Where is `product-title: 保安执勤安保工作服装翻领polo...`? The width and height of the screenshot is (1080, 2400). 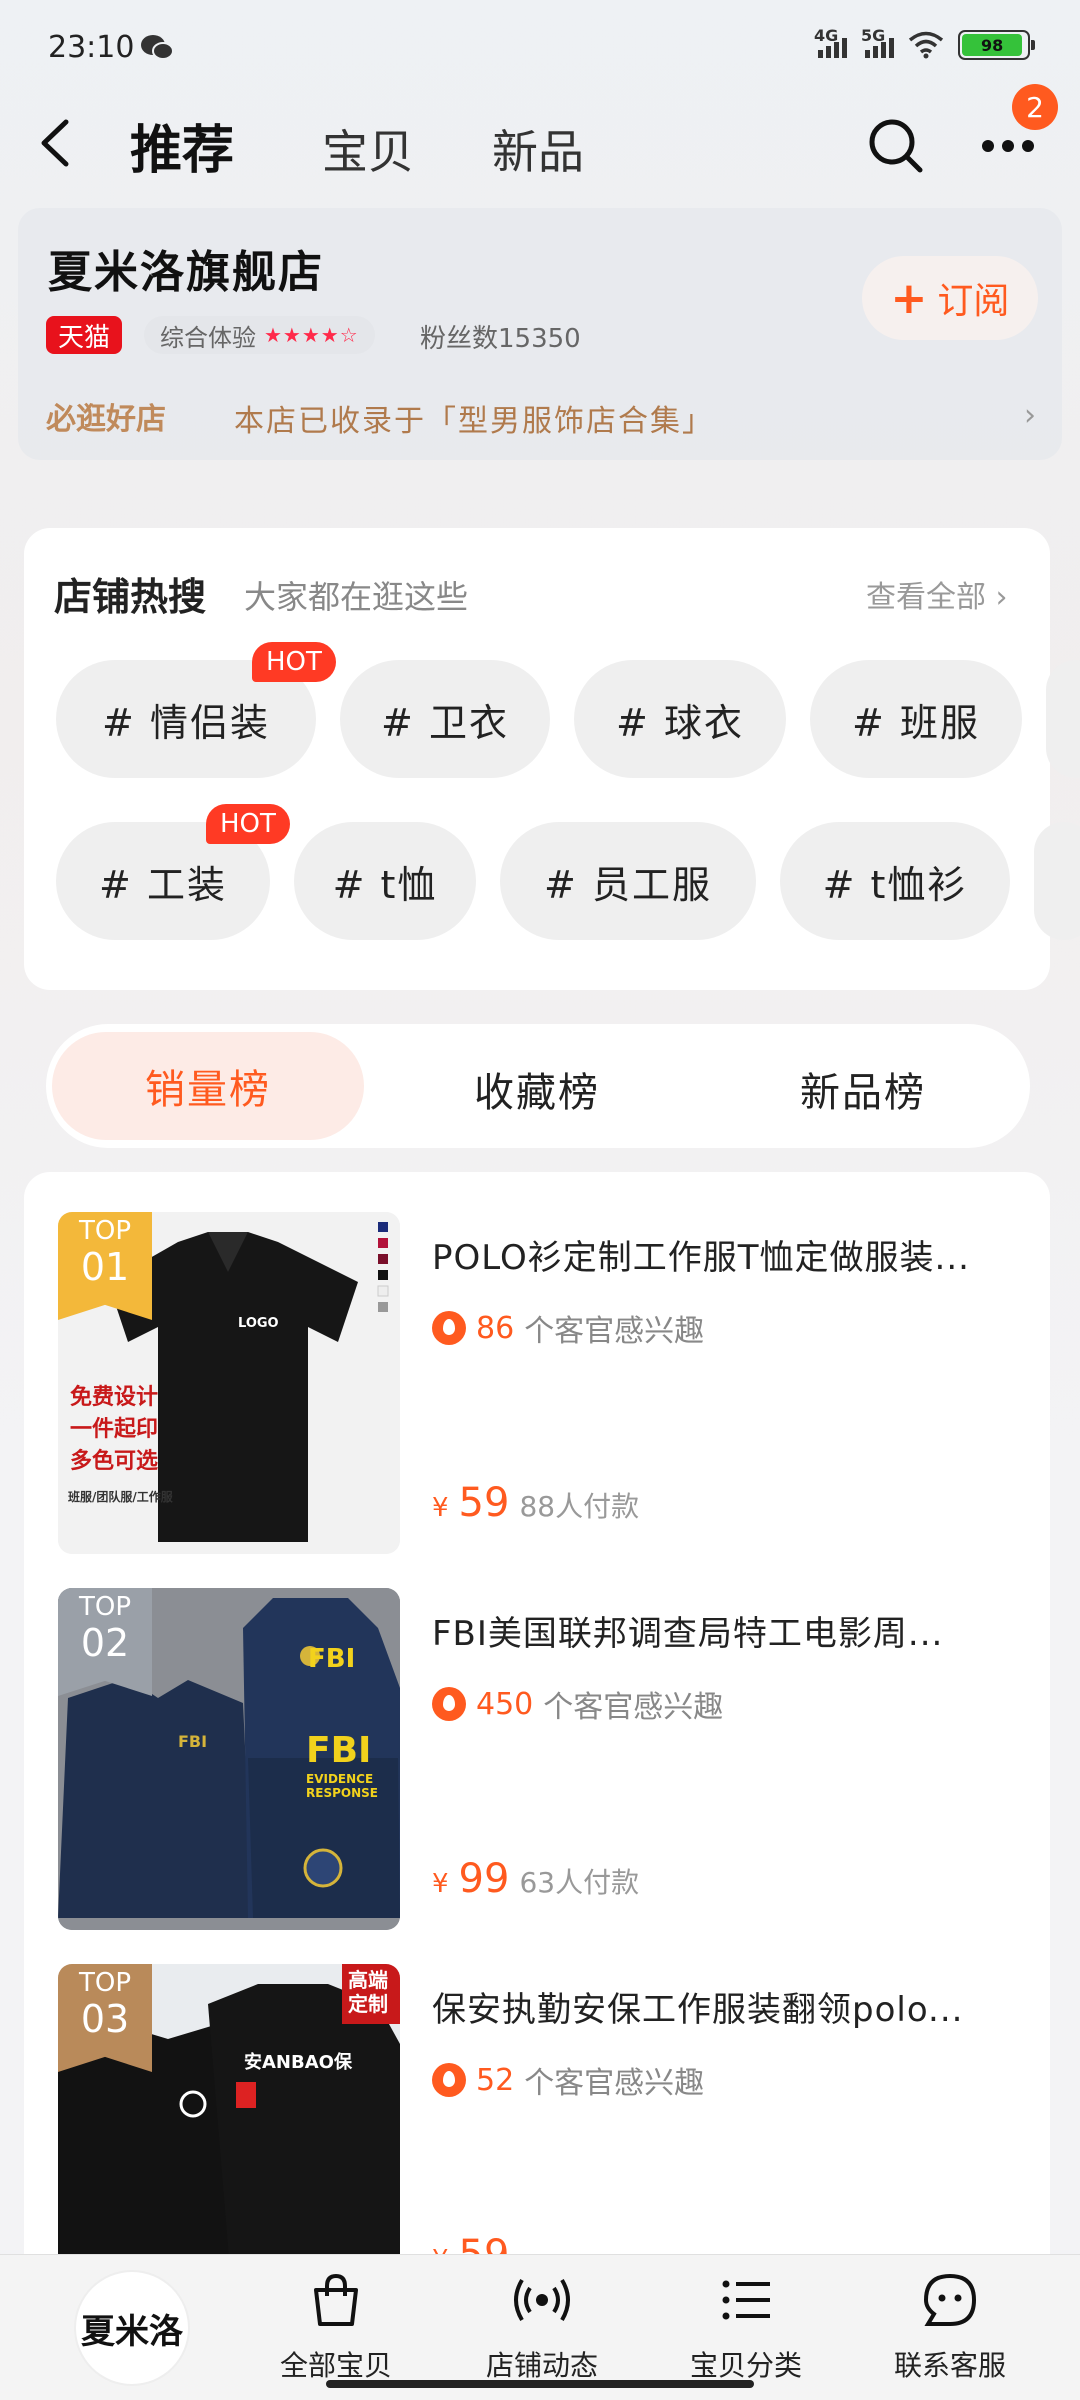 product-title: 保安执勤安保工作服装翻领polo... is located at coordinates (727, 2006).